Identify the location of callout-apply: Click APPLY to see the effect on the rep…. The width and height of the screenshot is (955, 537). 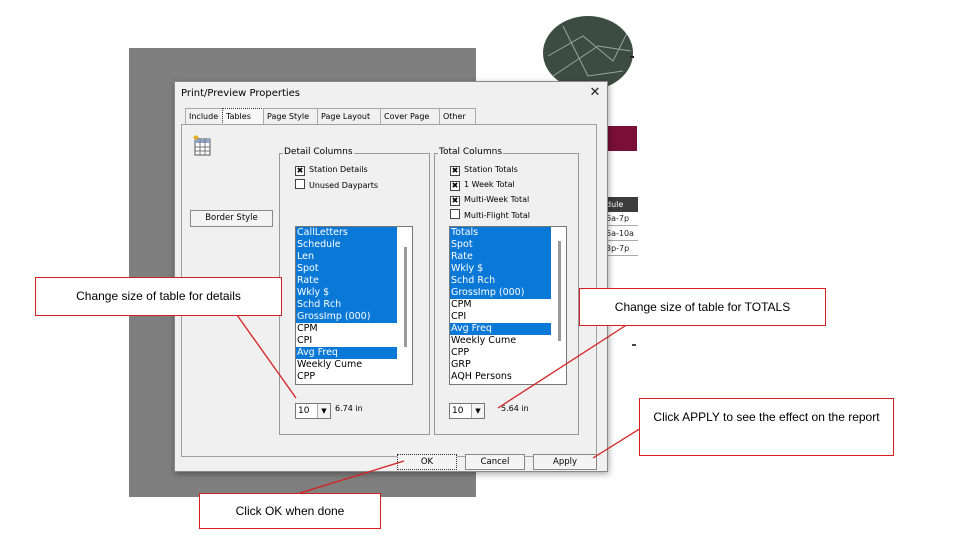
(766, 427).